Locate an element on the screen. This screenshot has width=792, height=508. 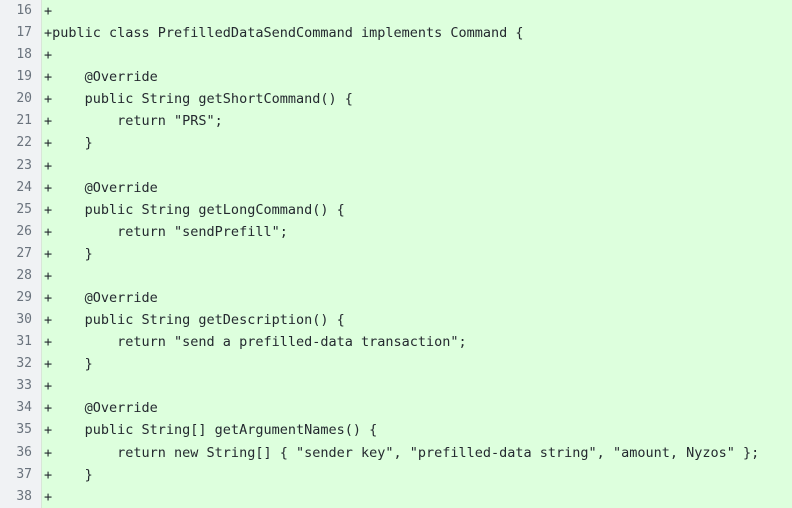
table-row: 21 + return "PRS"; is located at coordinates (396, 121).